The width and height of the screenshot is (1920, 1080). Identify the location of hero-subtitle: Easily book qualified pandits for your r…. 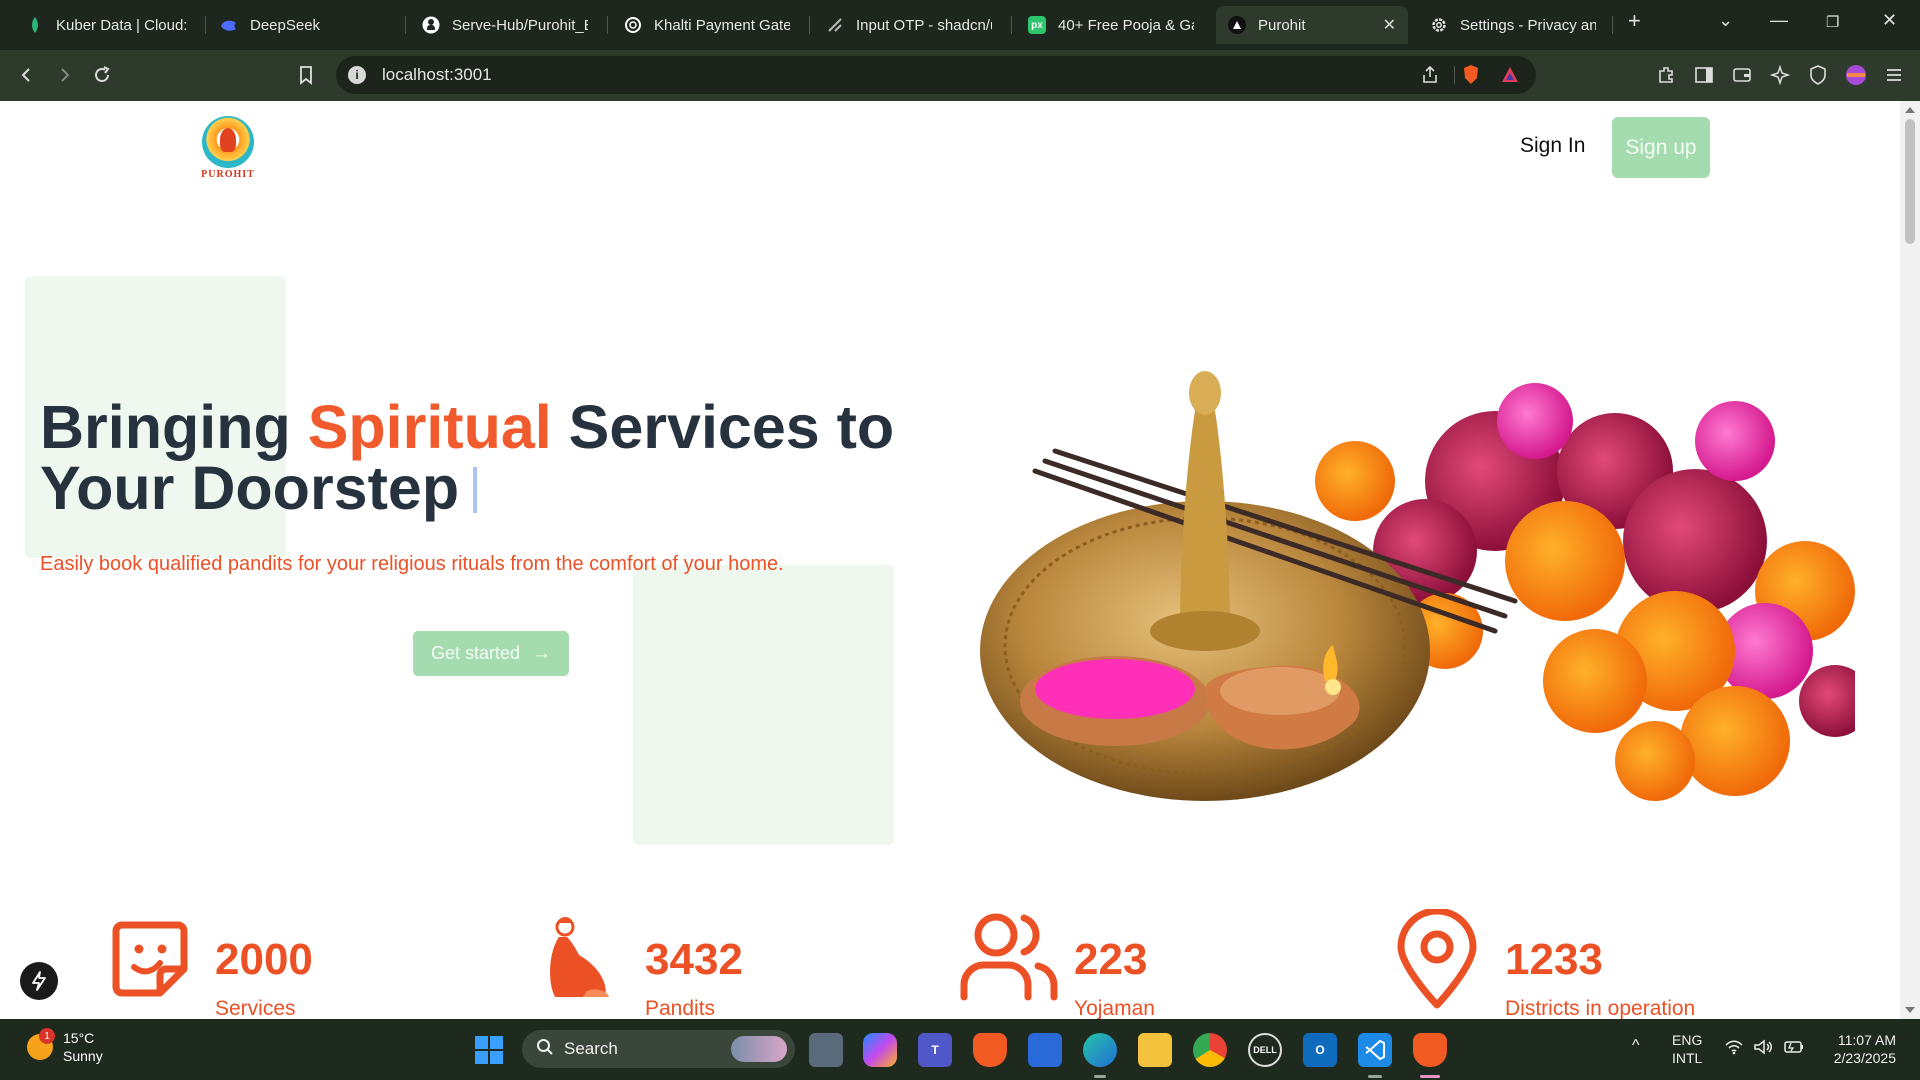
(412, 564).